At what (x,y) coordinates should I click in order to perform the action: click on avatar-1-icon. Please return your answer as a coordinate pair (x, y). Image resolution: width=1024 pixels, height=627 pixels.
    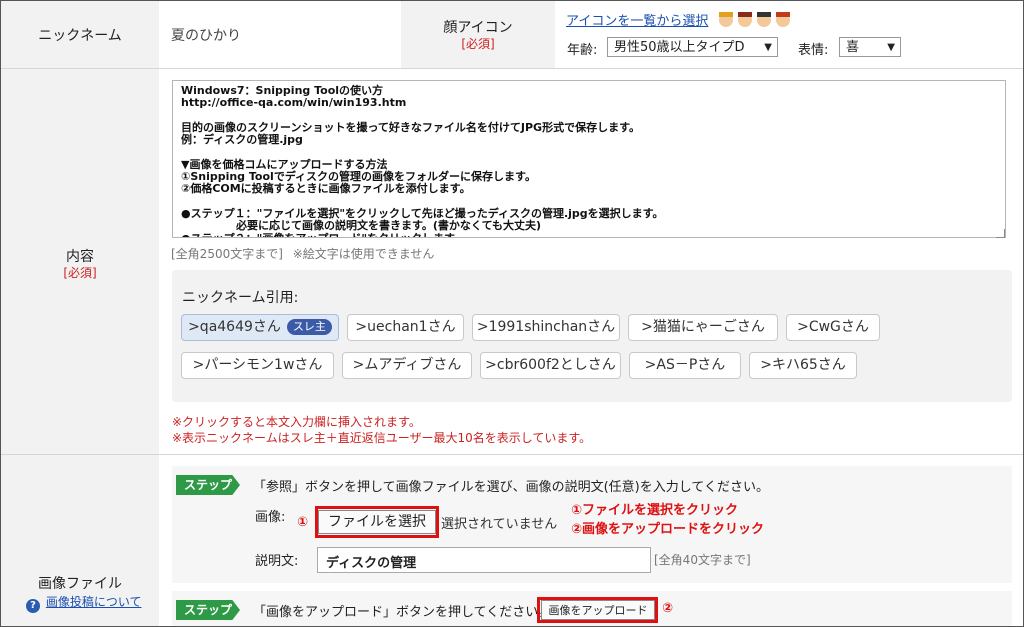
    Looking at the image, I should click on (726, 19).